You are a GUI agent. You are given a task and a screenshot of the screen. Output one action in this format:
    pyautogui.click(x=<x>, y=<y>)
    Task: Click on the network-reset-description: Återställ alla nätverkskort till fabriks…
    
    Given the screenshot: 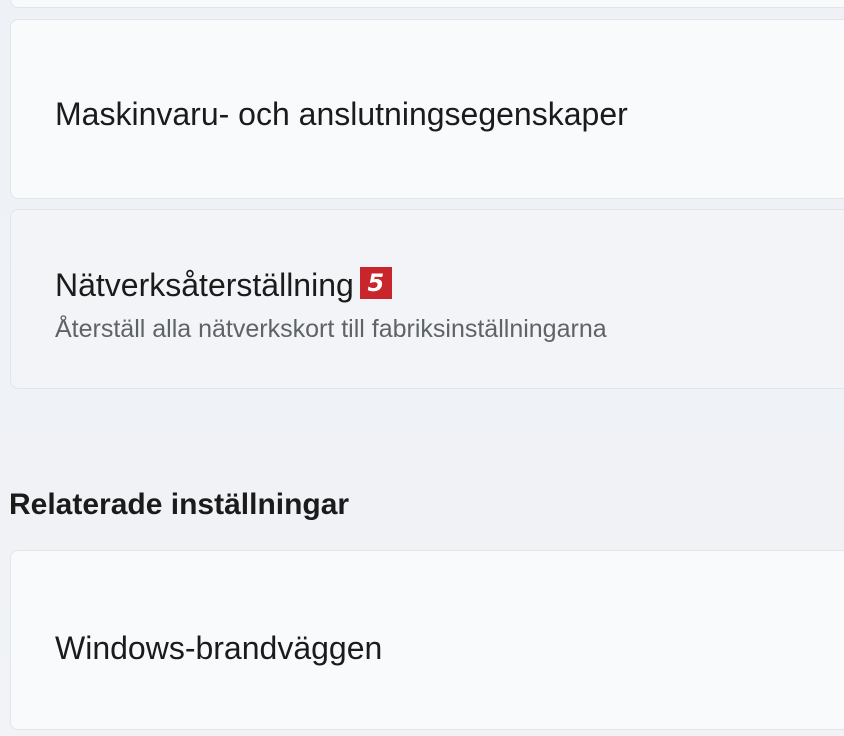 What is the action you would take?
    pyautogui.click(x=331, y=329)
    